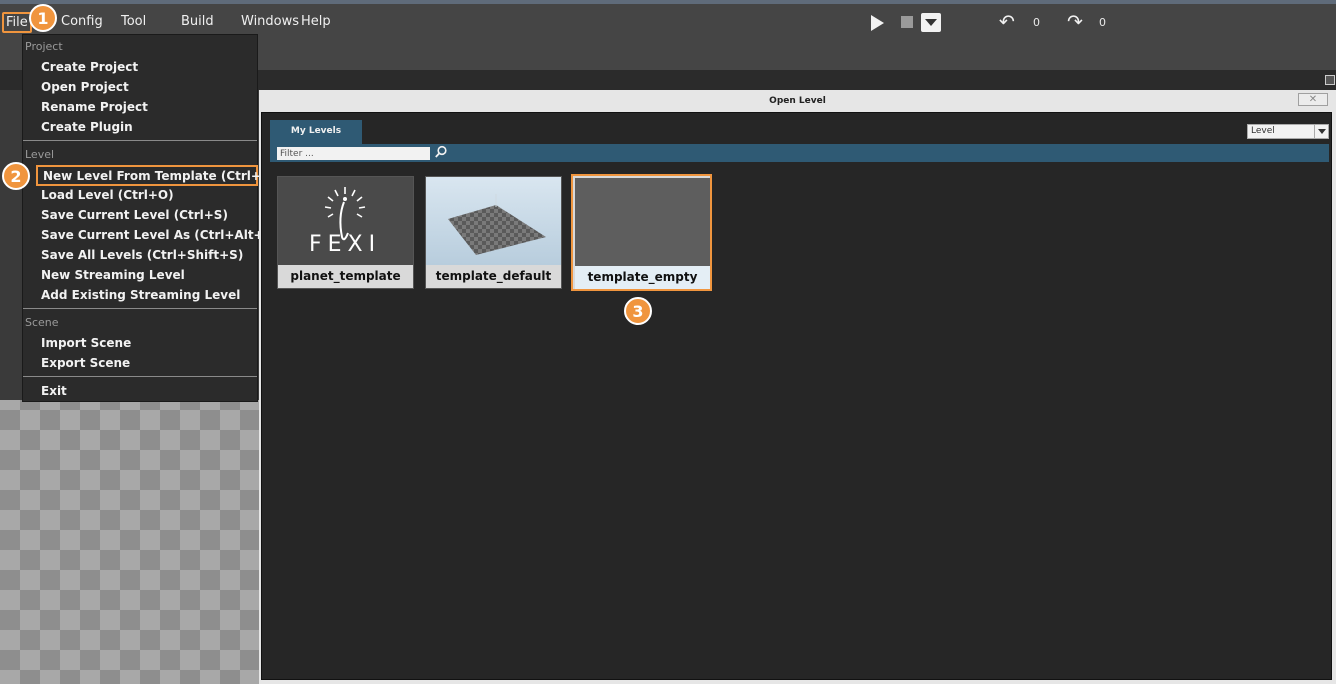  What do you see at coordinates (316, 132) in the screenshot?
I see `tab-my-levels: My Levels` at bounding box center [316, 132].